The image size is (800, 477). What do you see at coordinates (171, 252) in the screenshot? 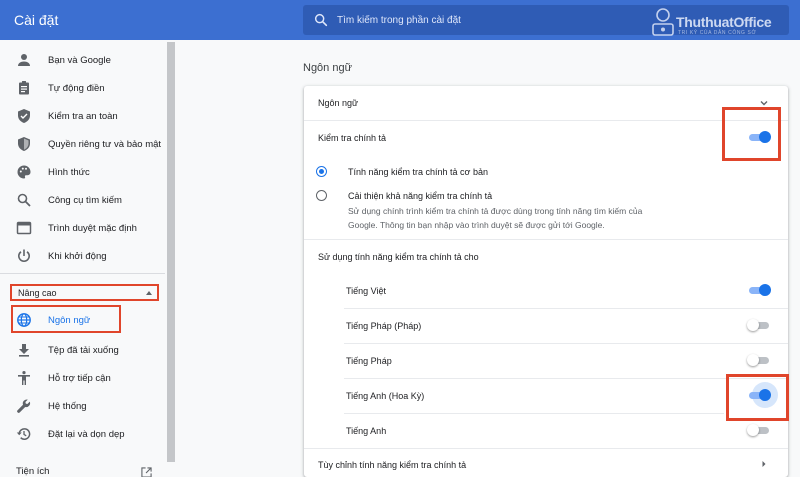
I see `sidebar-scrollbar` at bounding box center [171, 252].